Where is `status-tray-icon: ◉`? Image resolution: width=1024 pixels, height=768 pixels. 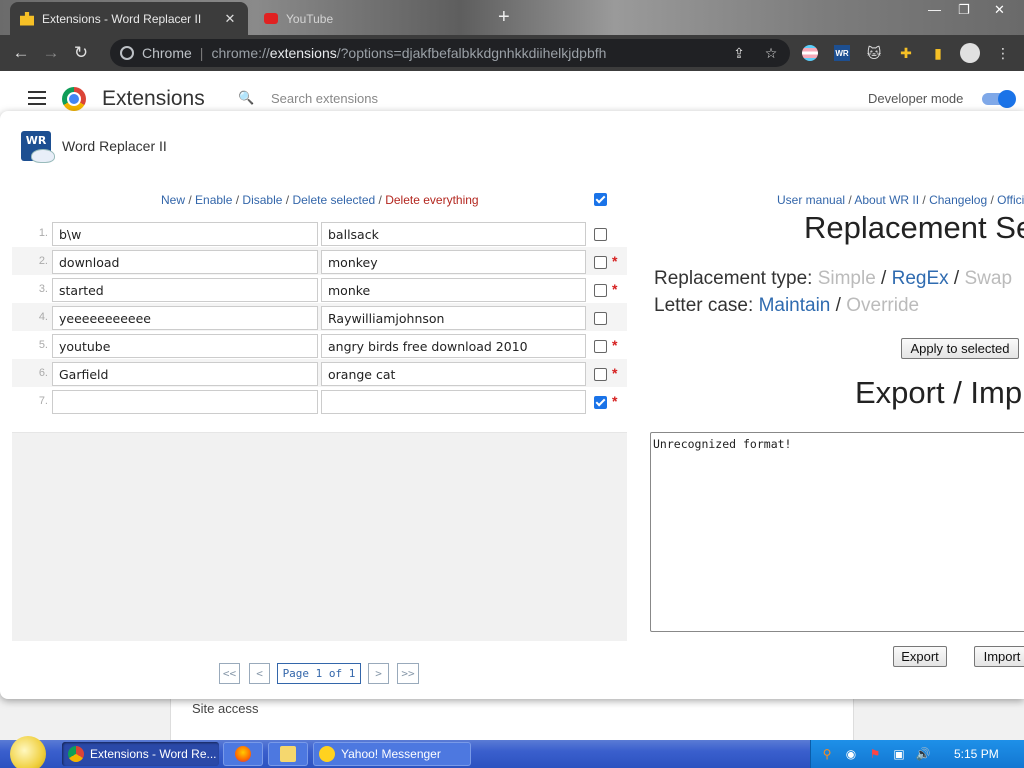
status-tray-icon: ◉ is located at coordinates (851, 754).